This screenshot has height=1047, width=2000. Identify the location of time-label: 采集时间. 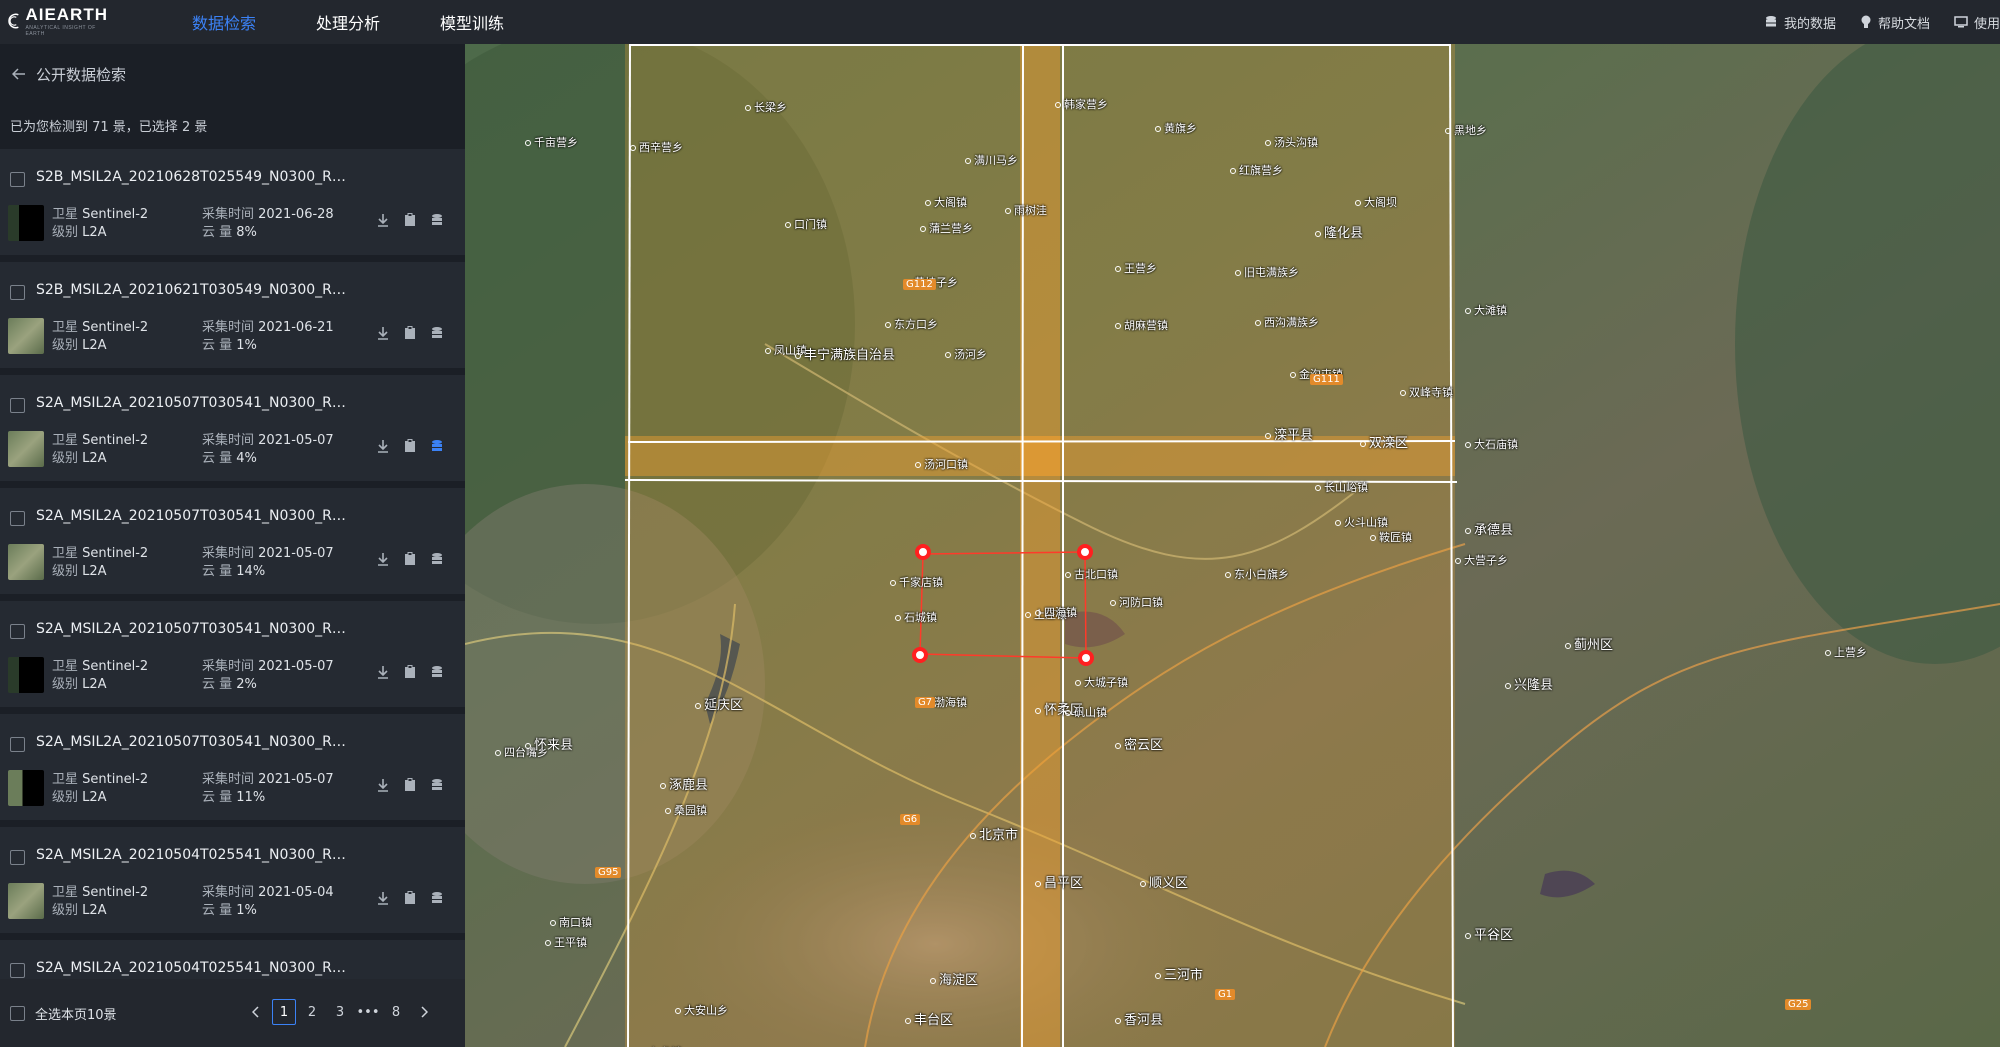
(228, 214).